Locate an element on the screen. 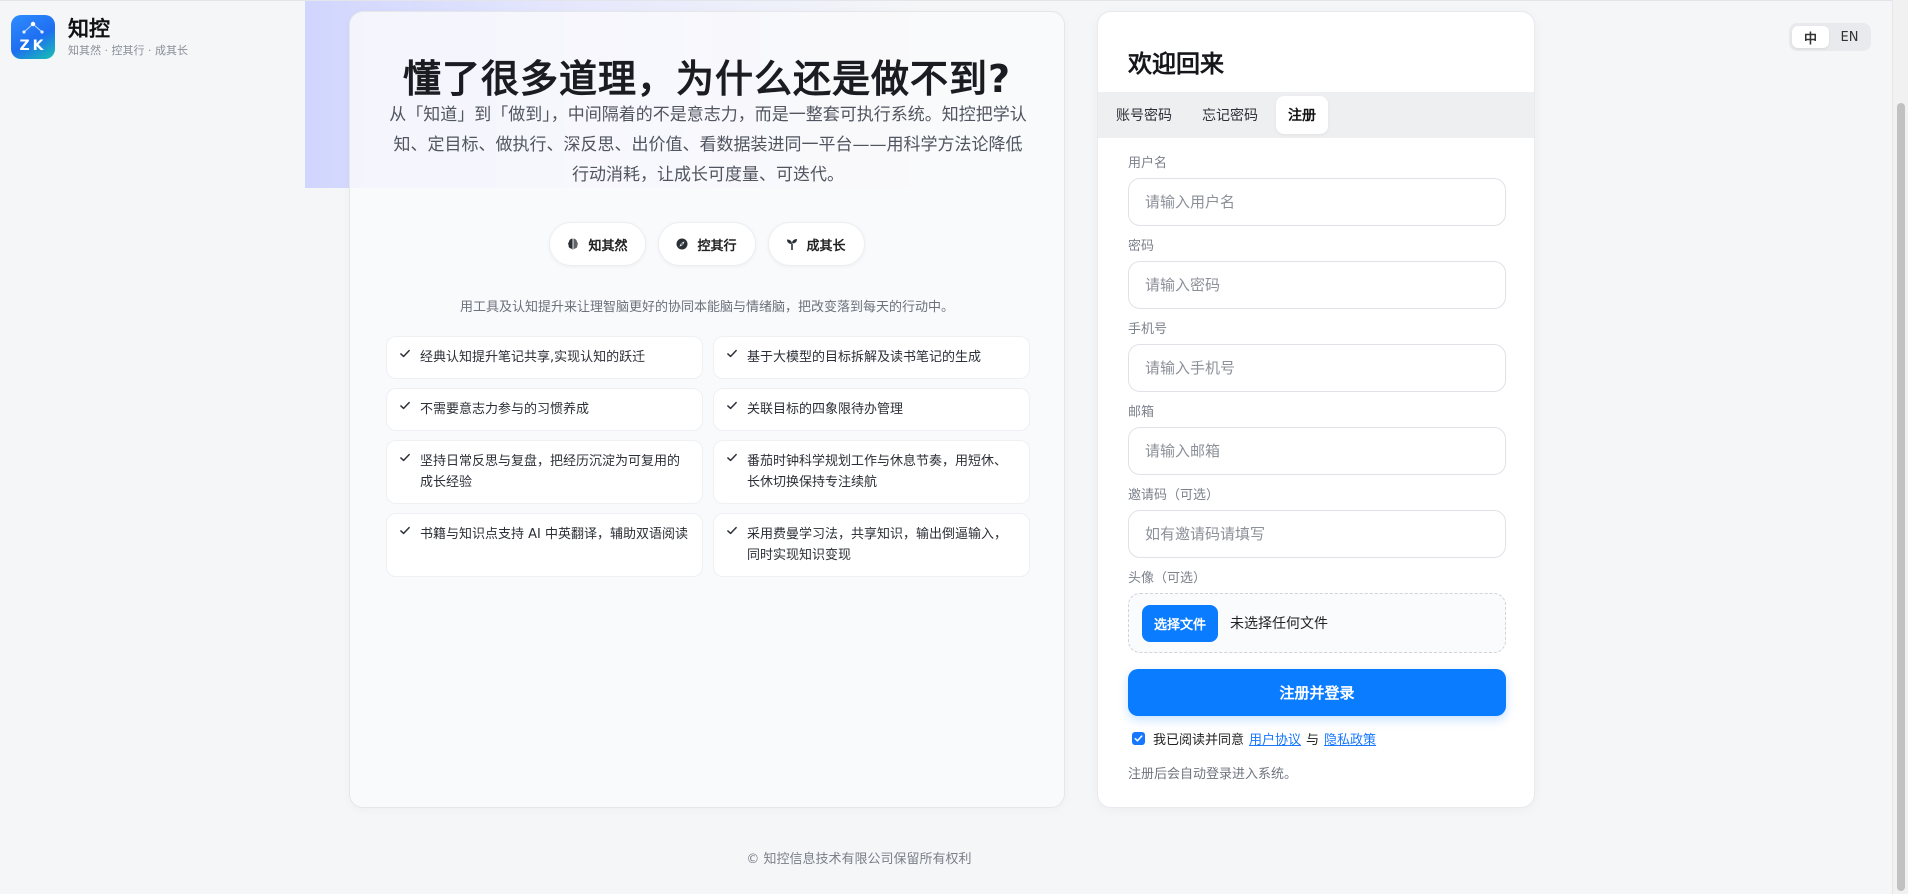  avatar-field-group: 头像（可选） 选择文件 未选择任何文件 is located at coordinates (1317, 612).